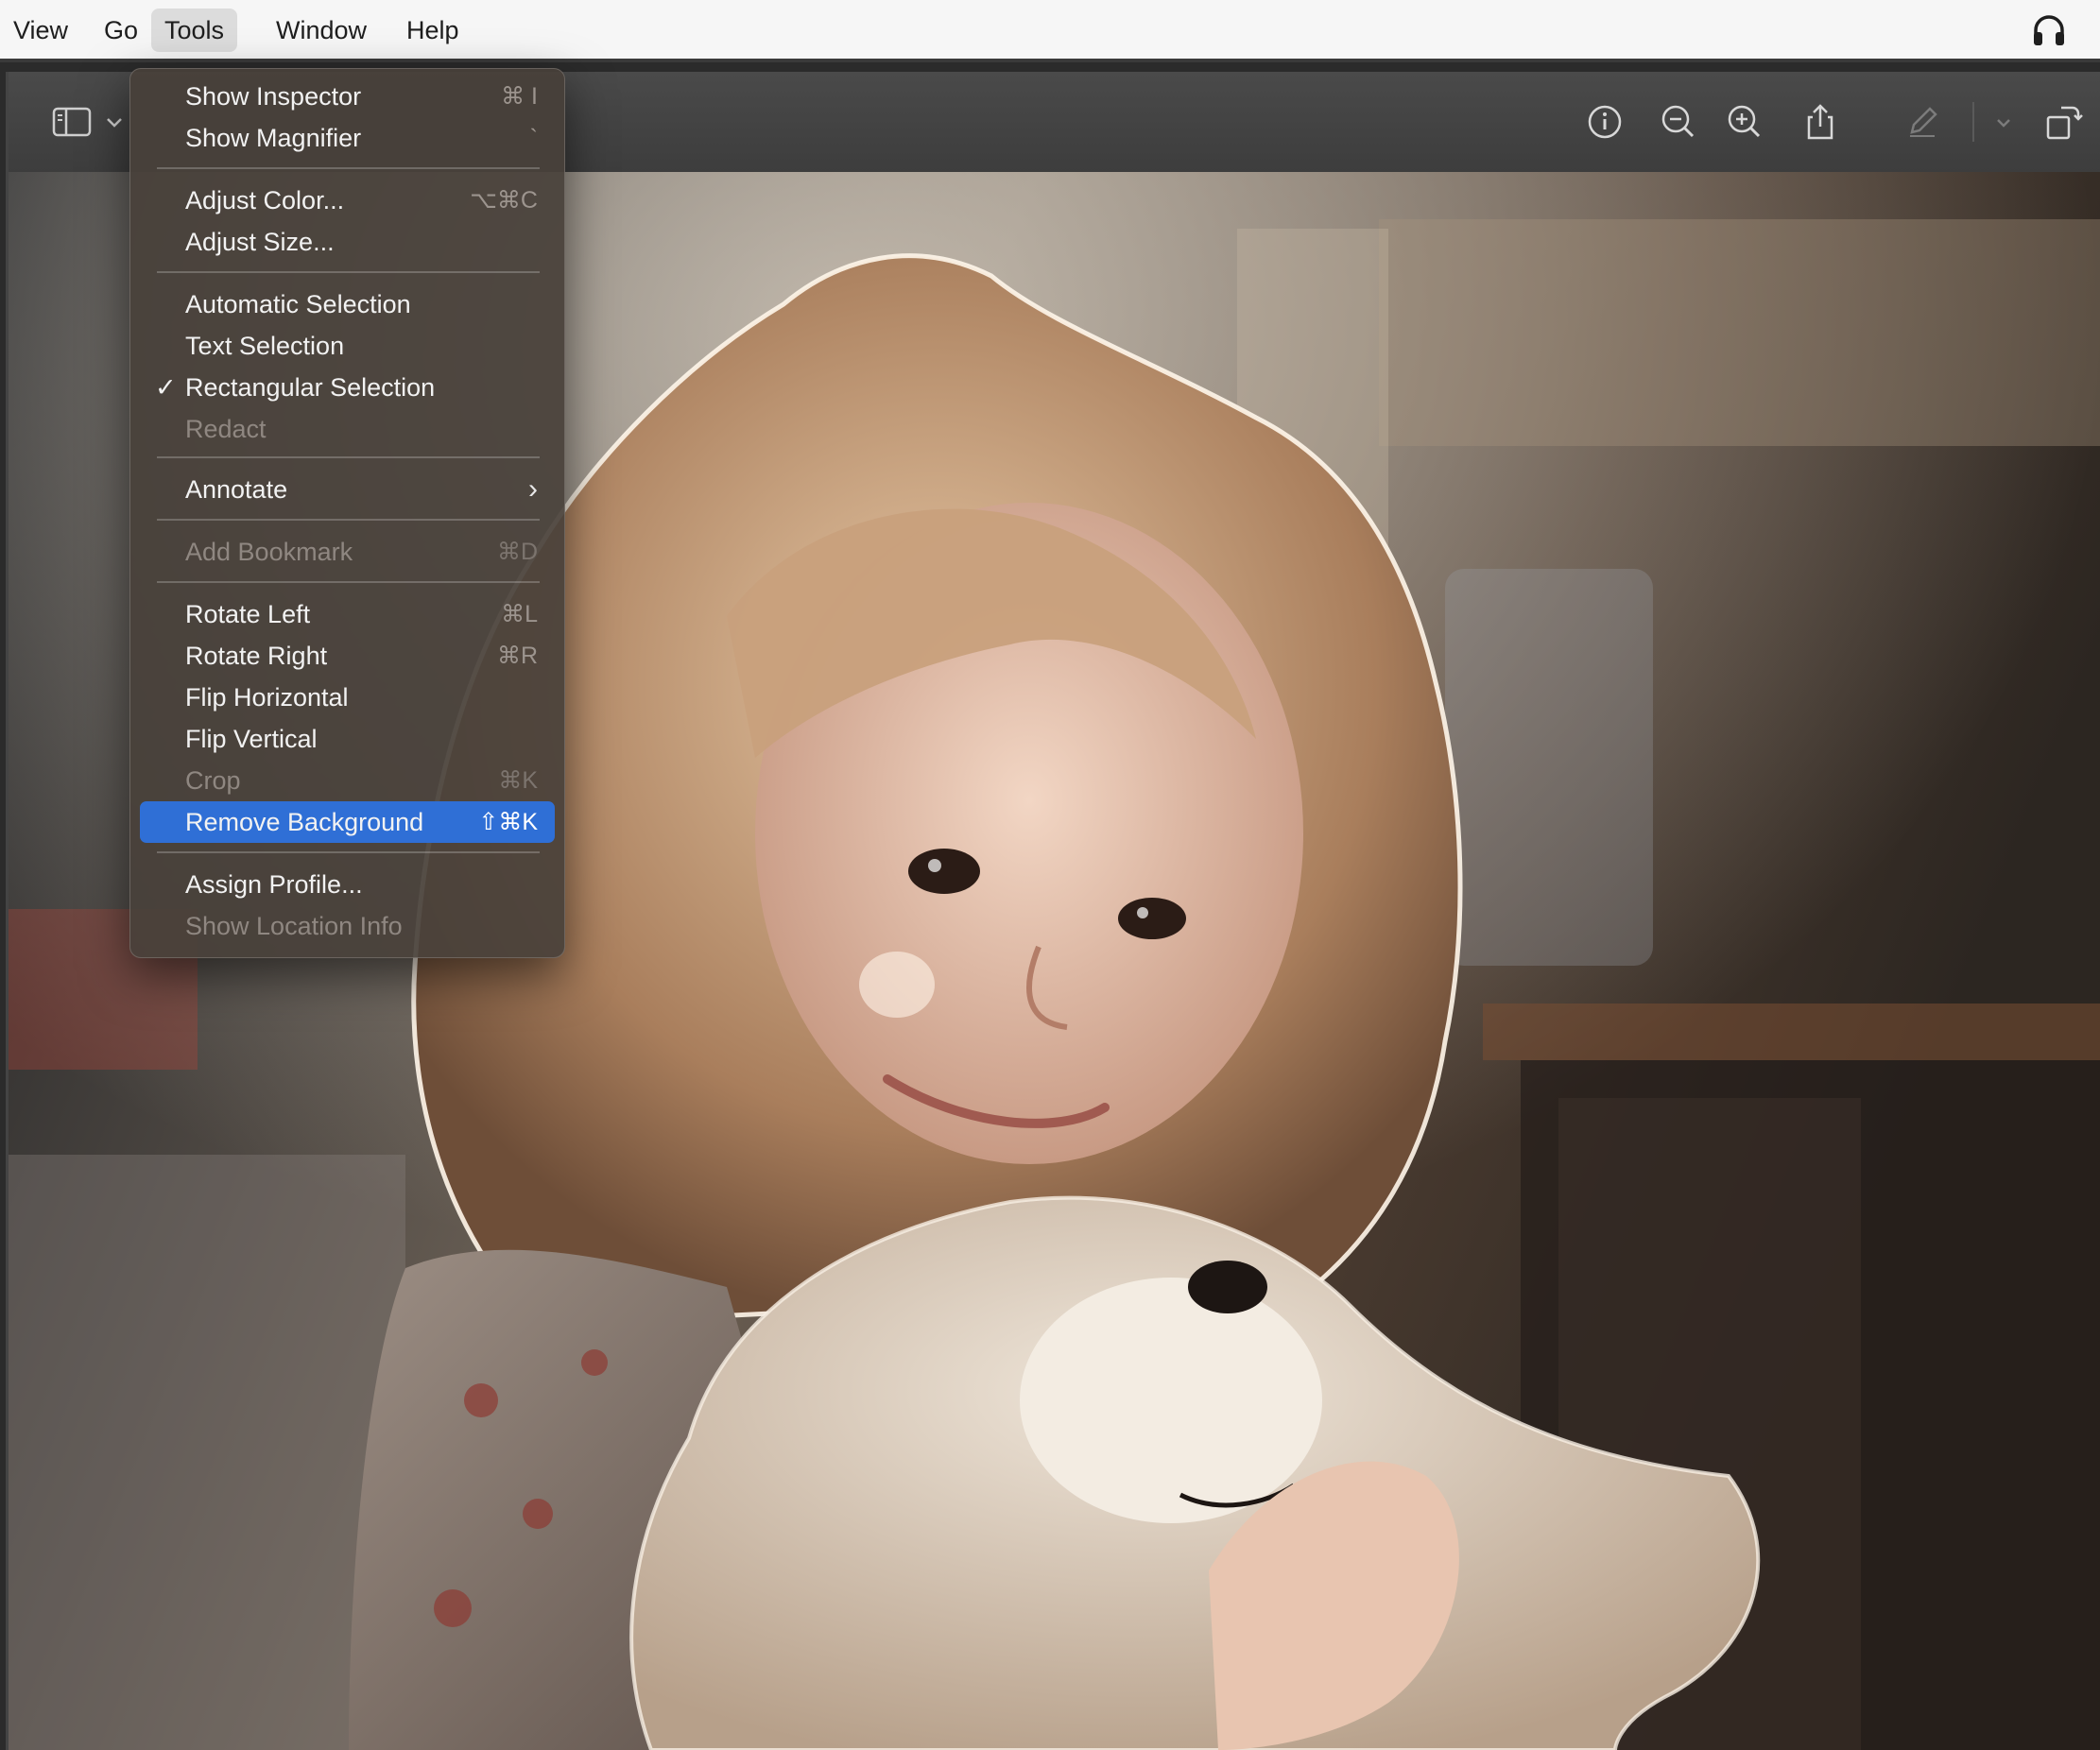 The height and width of the screenshot is (1750, 2100). What do you see at coordinates (533, 138) in the screenshot?
I see `shortcut-label: `` at bounding box center [533, 138].